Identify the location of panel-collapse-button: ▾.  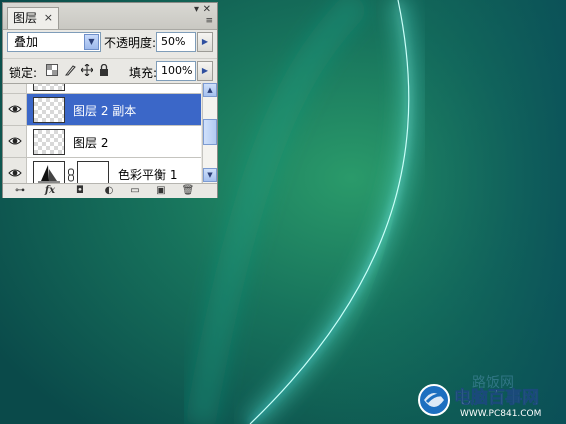
(196, 10).